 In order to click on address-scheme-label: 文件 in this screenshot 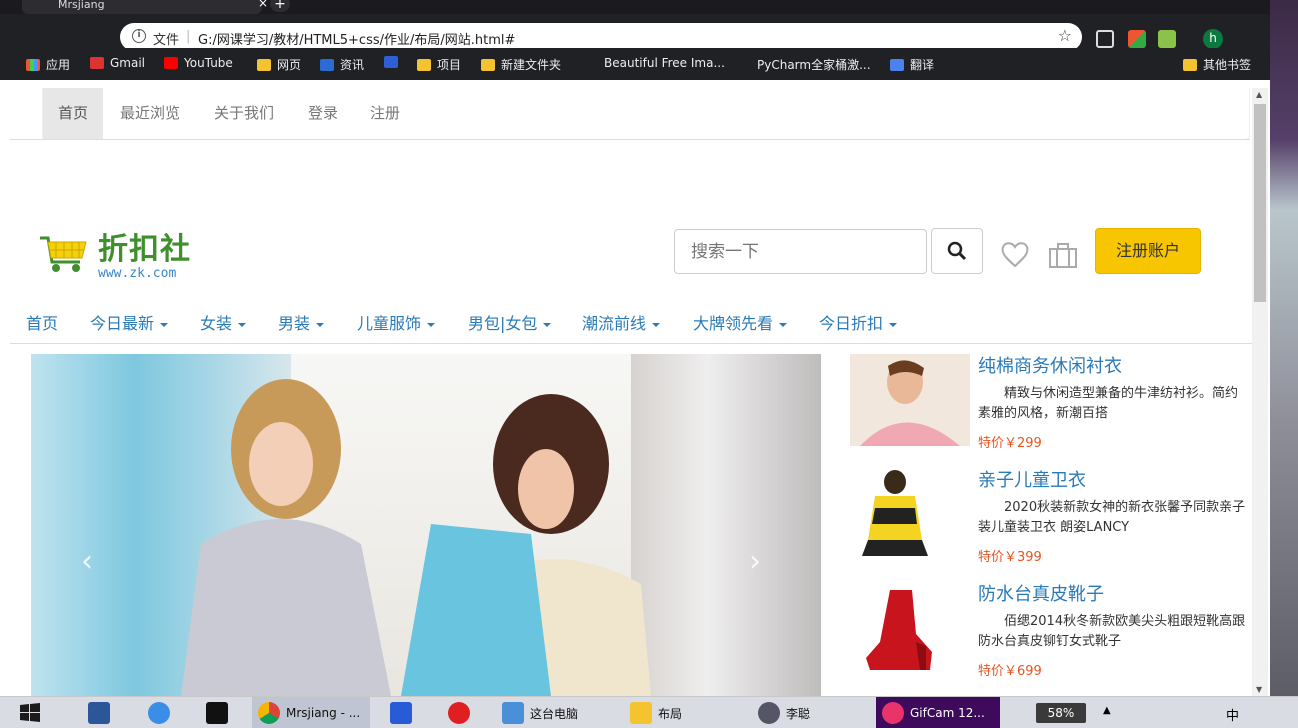, I will do `click(166, 40)`.